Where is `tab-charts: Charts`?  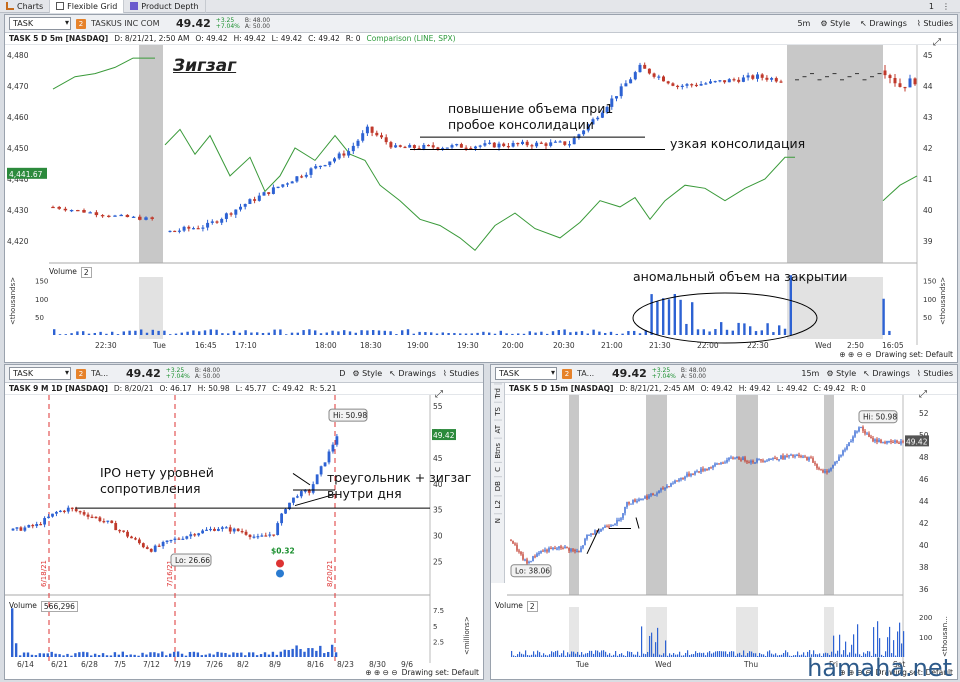
tab-charts: Charts is located at coordinates (25, 6).